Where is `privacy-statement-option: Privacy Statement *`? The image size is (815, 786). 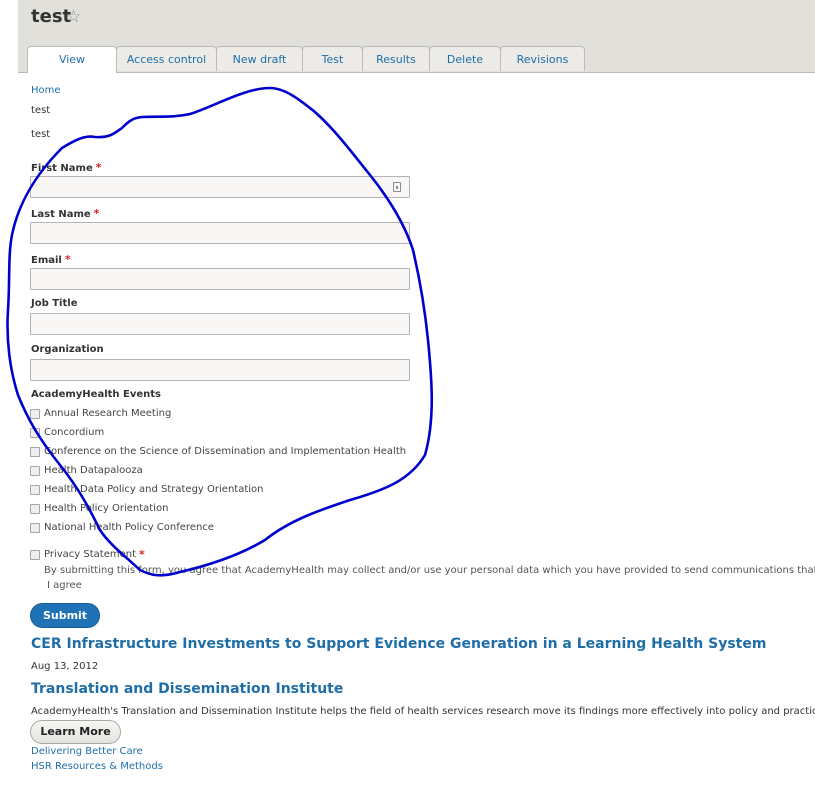
privacy-statement-option: Privacy Statement * is located at coordinates (87, 554).